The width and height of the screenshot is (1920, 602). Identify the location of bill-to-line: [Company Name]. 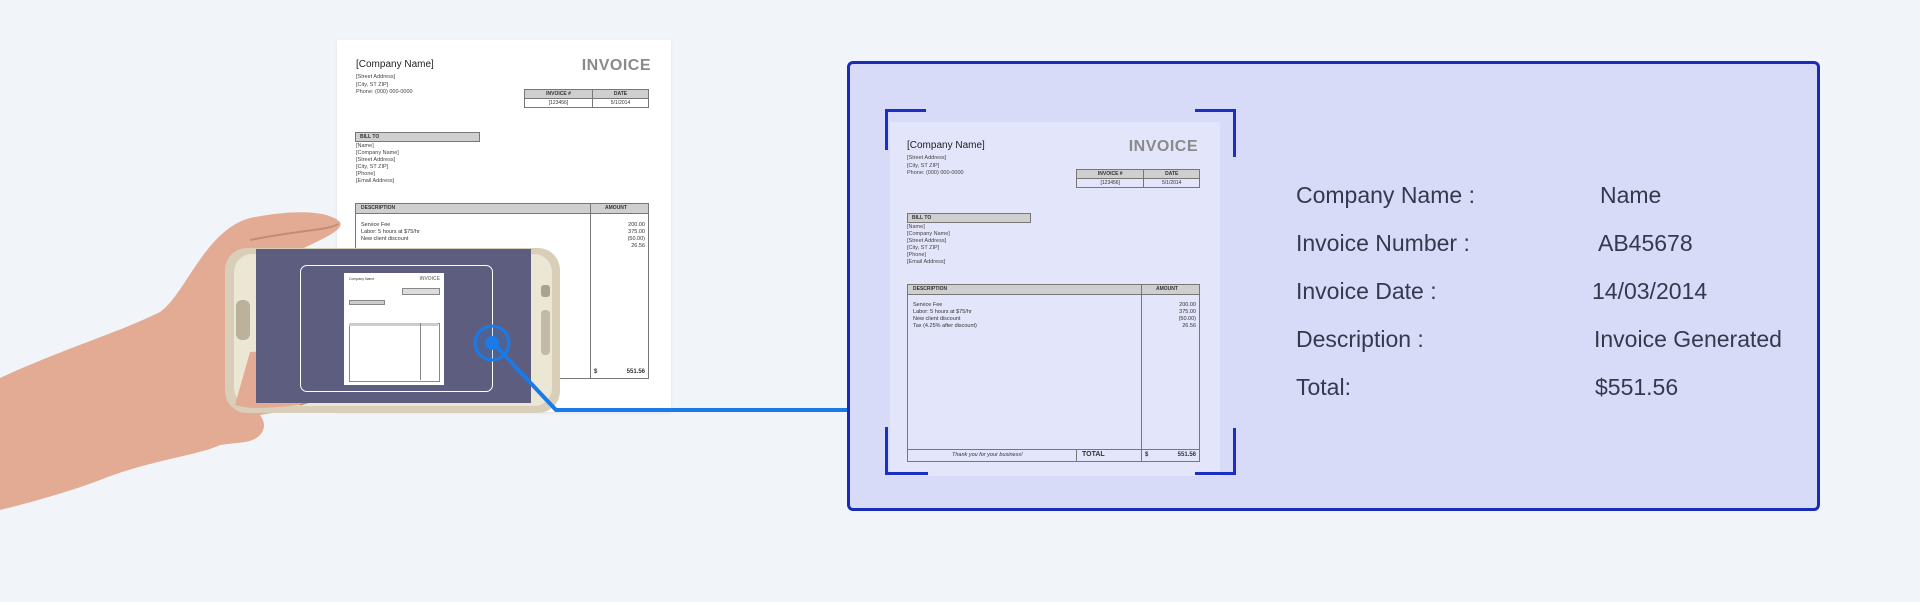
(928, 234).